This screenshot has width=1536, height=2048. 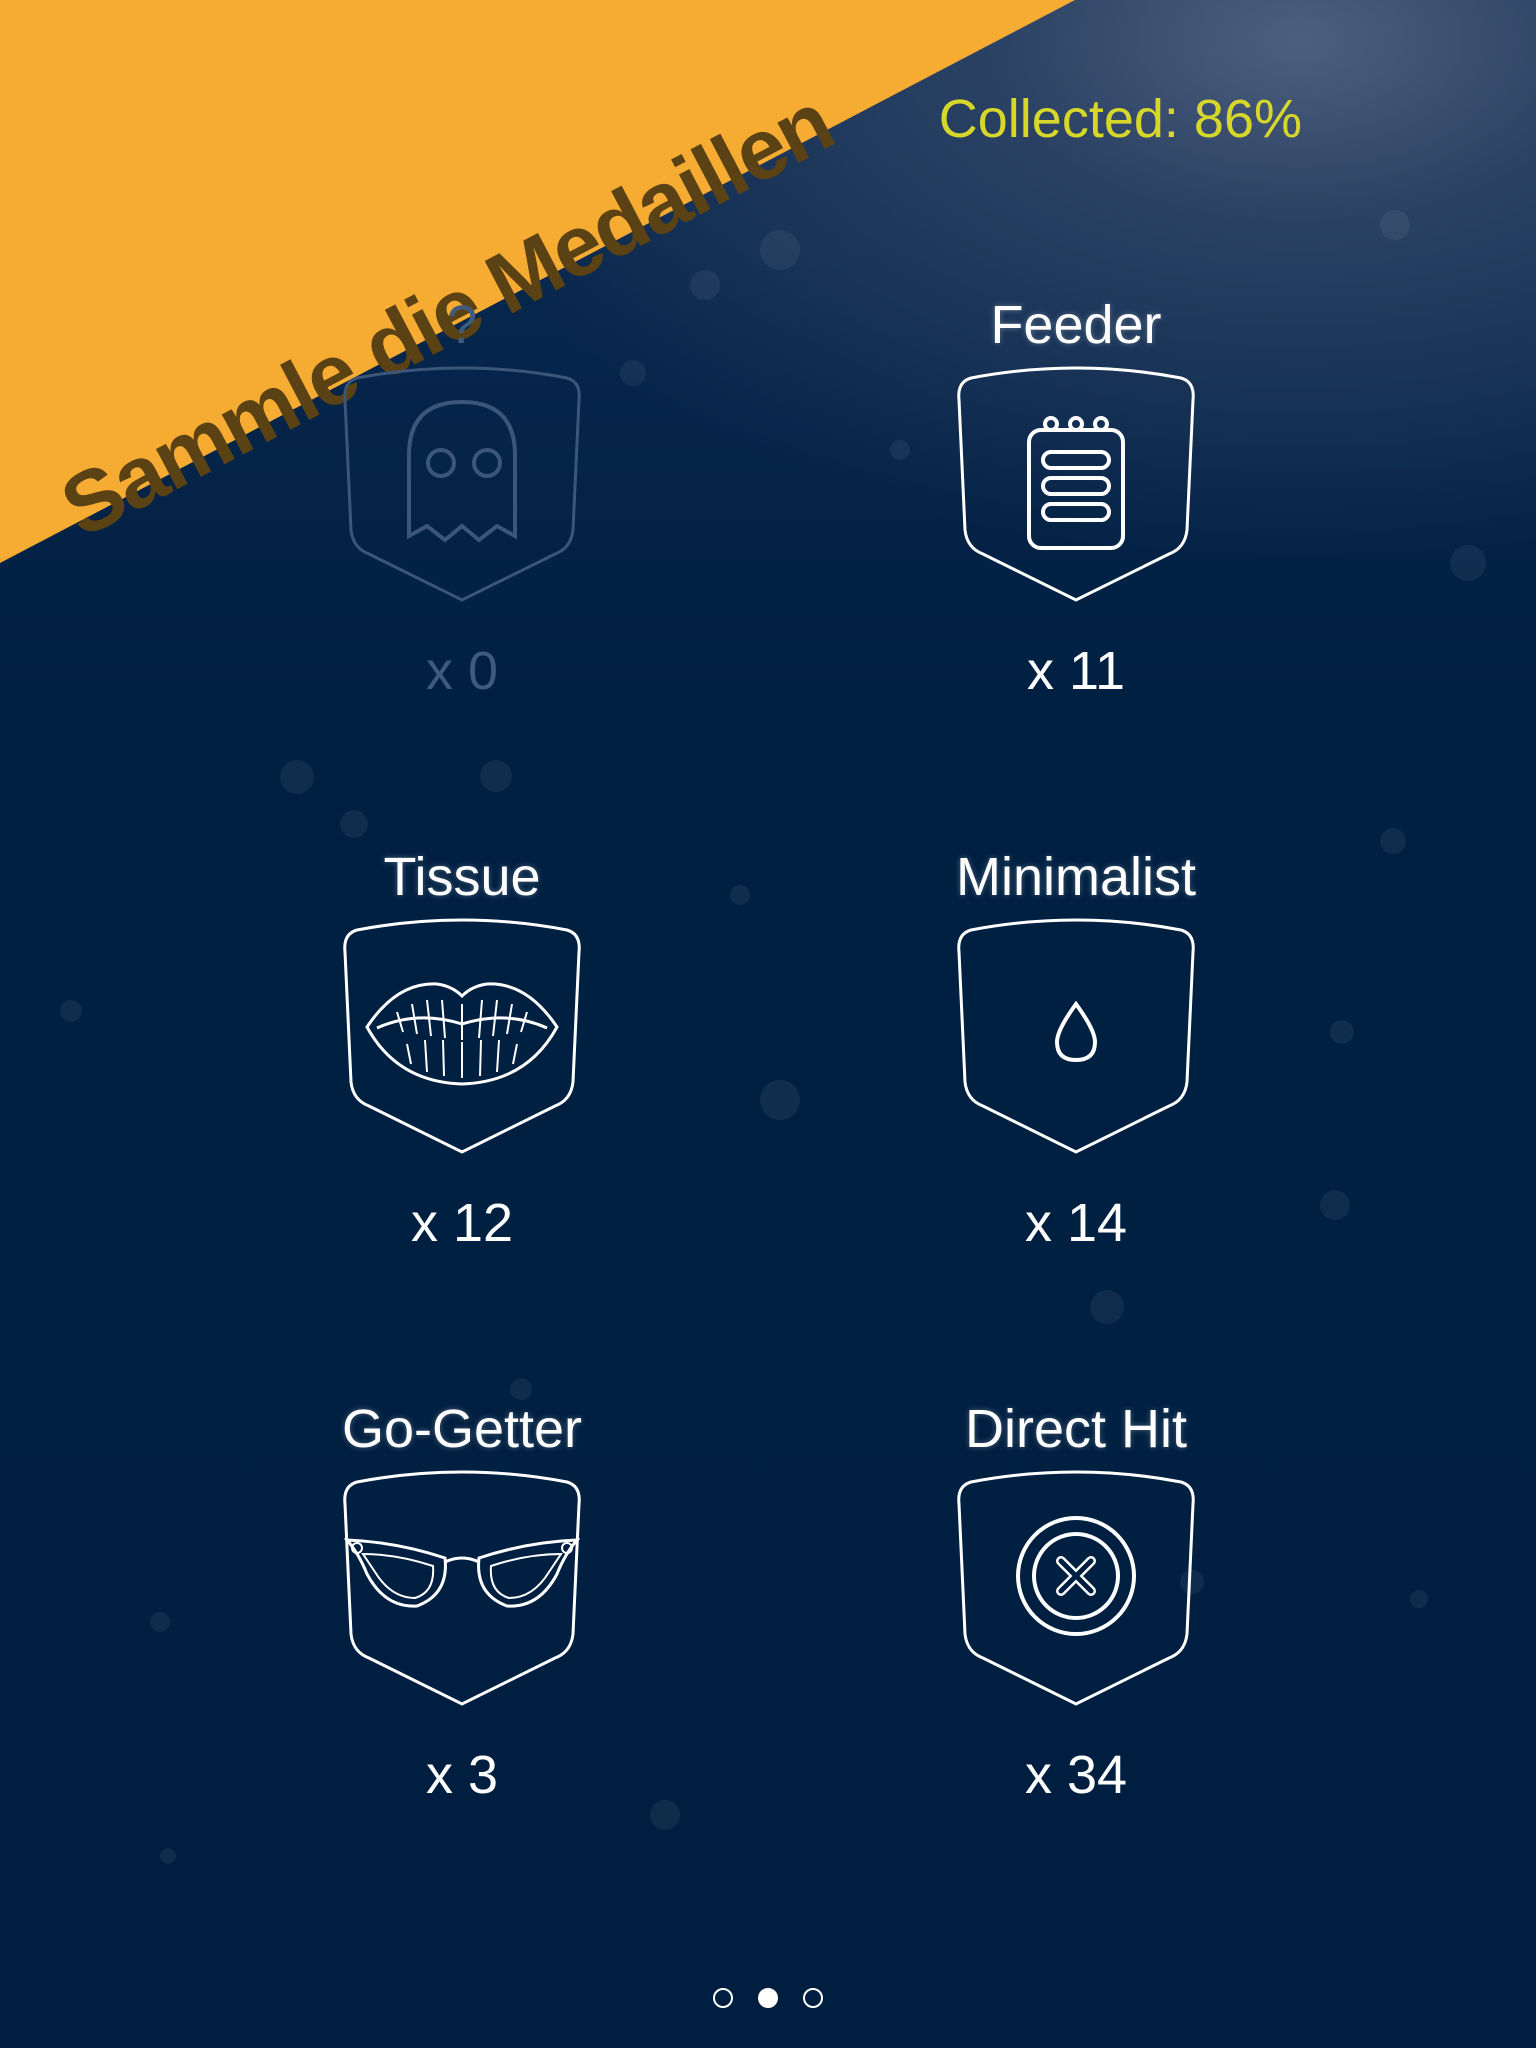 I want to click on medal-direct-hit: Direct Hit x 34, so click(x=1076, y=1602).